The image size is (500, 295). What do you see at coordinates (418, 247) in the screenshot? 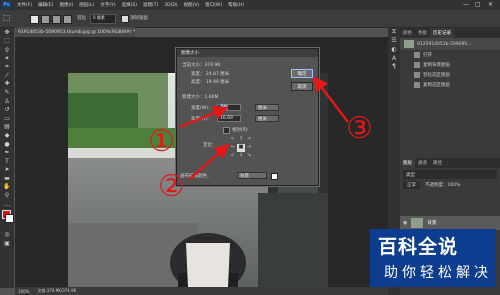
I see `watermark-title: 百科全说` at bounding box center [418, 247].